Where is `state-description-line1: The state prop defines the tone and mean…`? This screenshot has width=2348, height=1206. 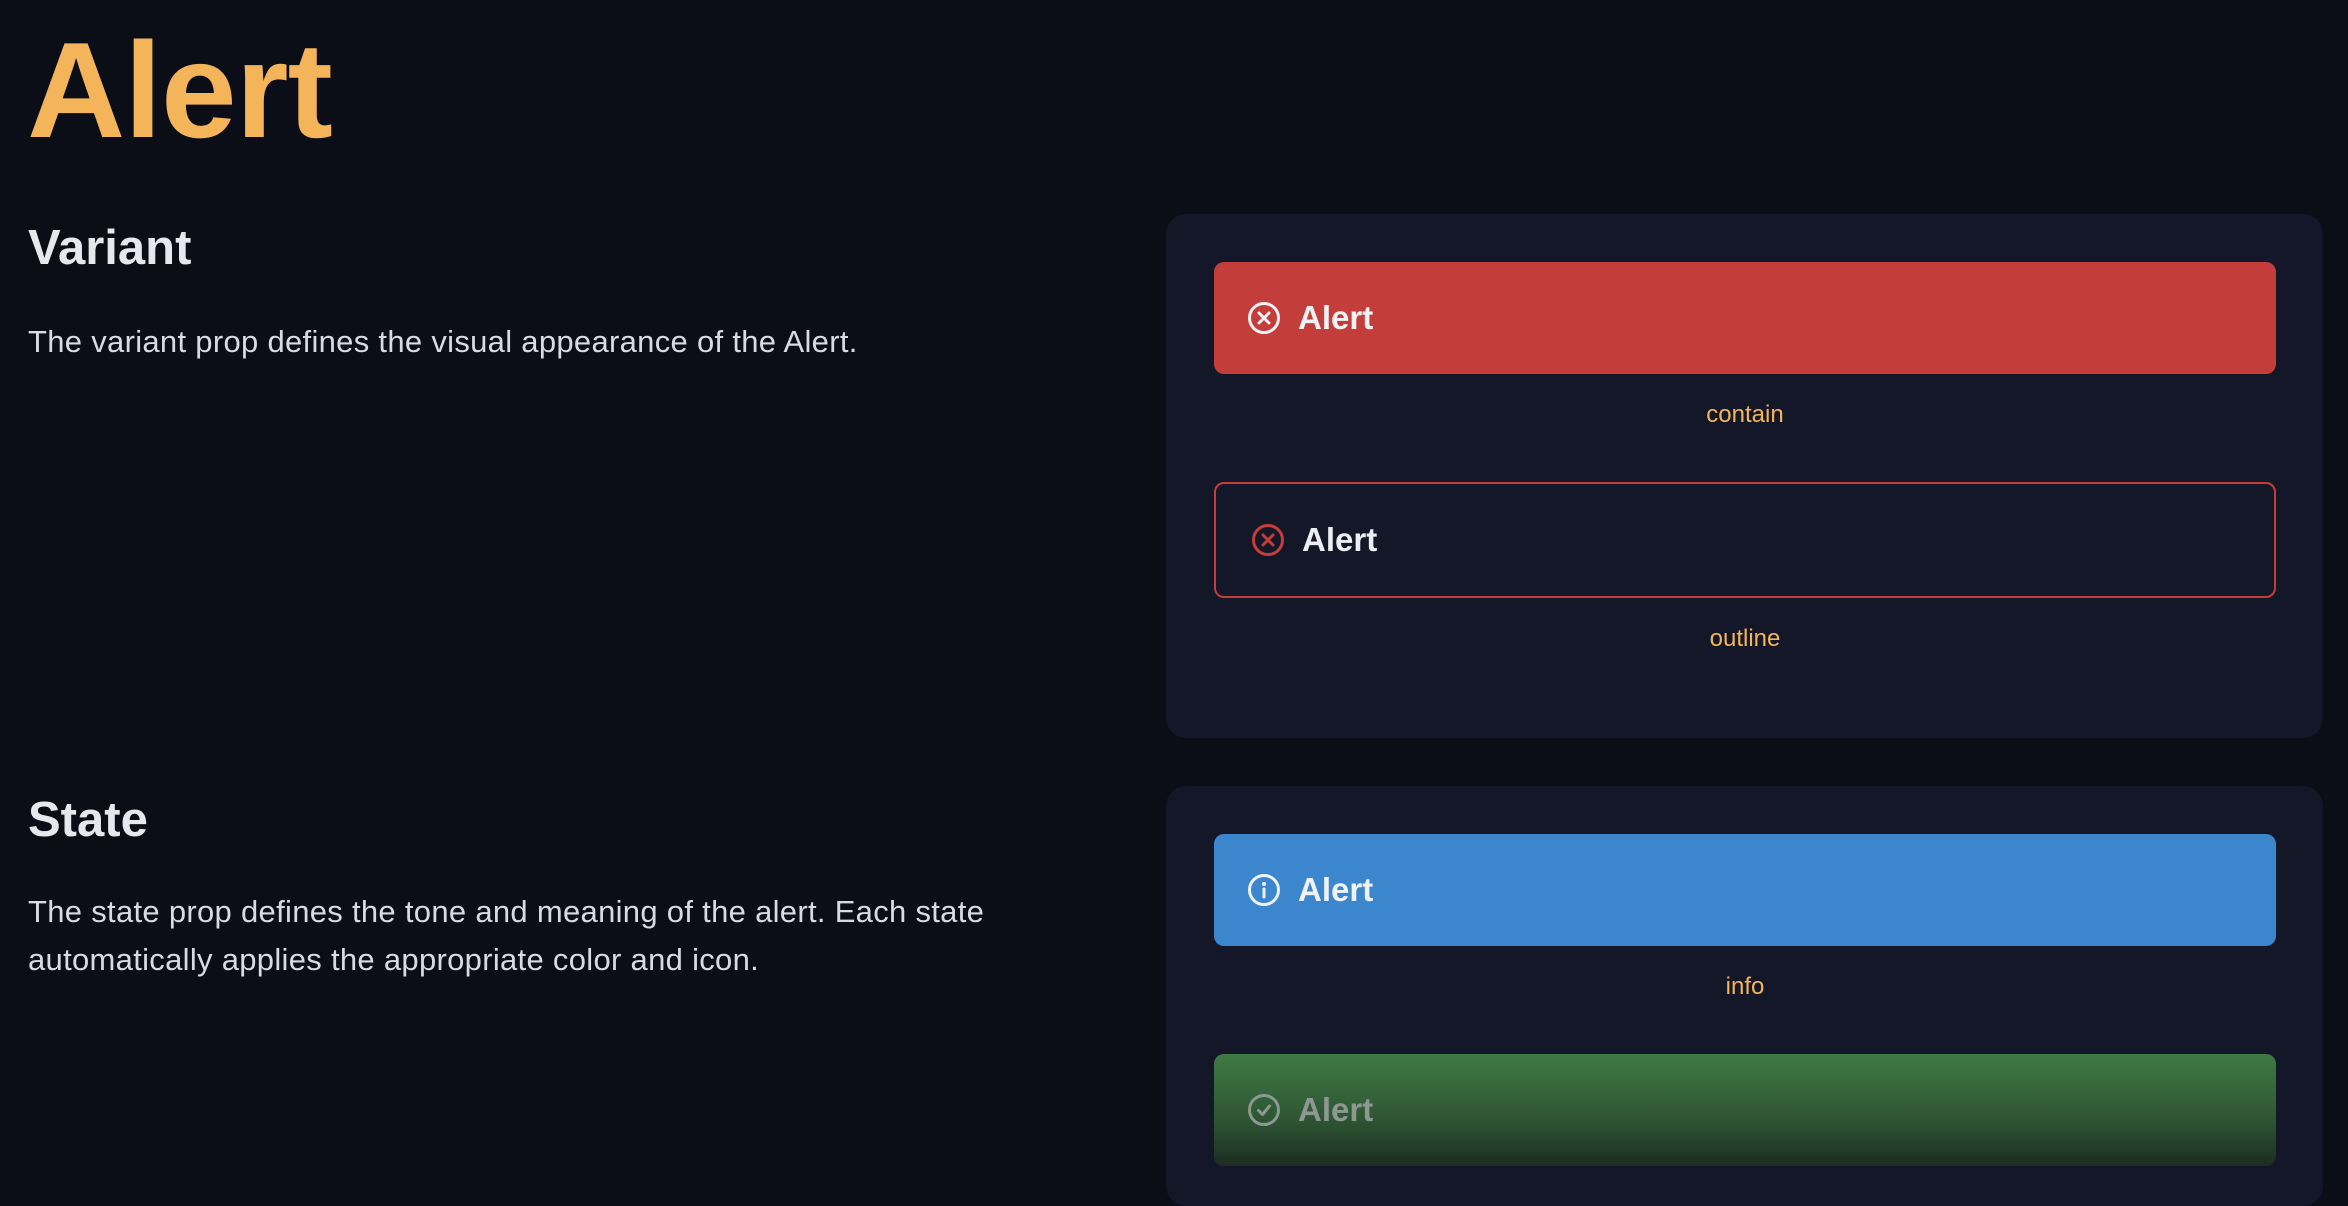 state-description-line1: The state prop defines the tone and mean… is located at coordinates (506, 911).